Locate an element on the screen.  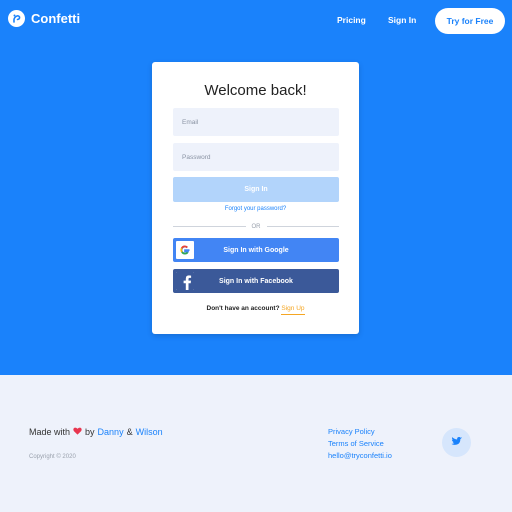
no-account-text: Don't have an account? is located at coordinates (243, 308).